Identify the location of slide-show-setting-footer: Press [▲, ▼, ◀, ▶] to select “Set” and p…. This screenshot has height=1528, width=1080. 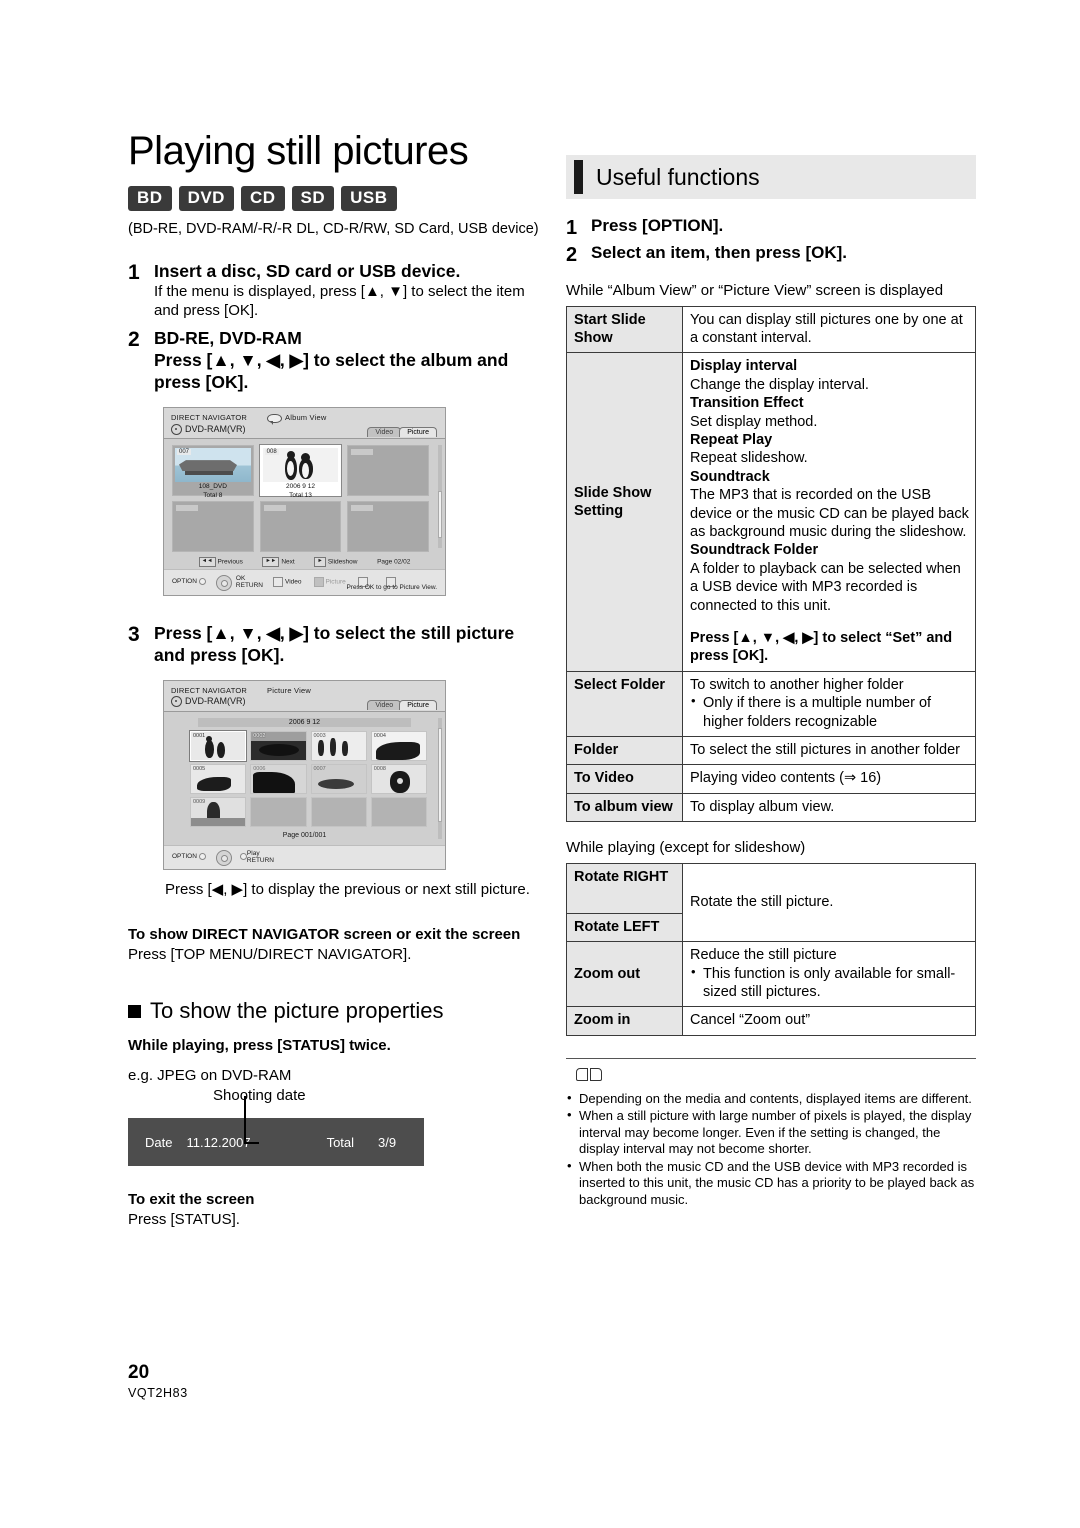
(821, 647).